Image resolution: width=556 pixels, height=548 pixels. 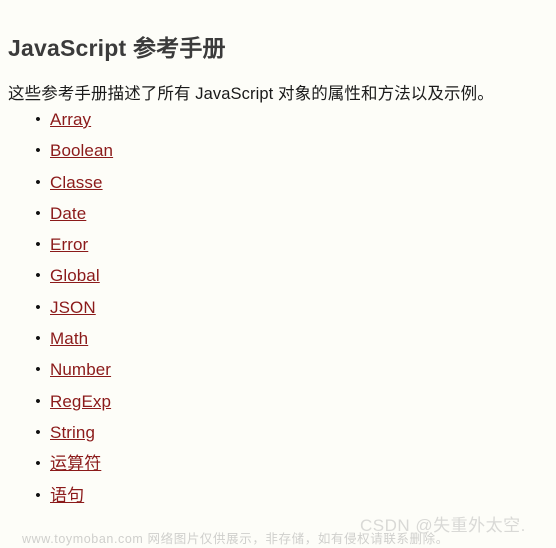 I want to click on list-item: • Error, so click(x=295, y=244).